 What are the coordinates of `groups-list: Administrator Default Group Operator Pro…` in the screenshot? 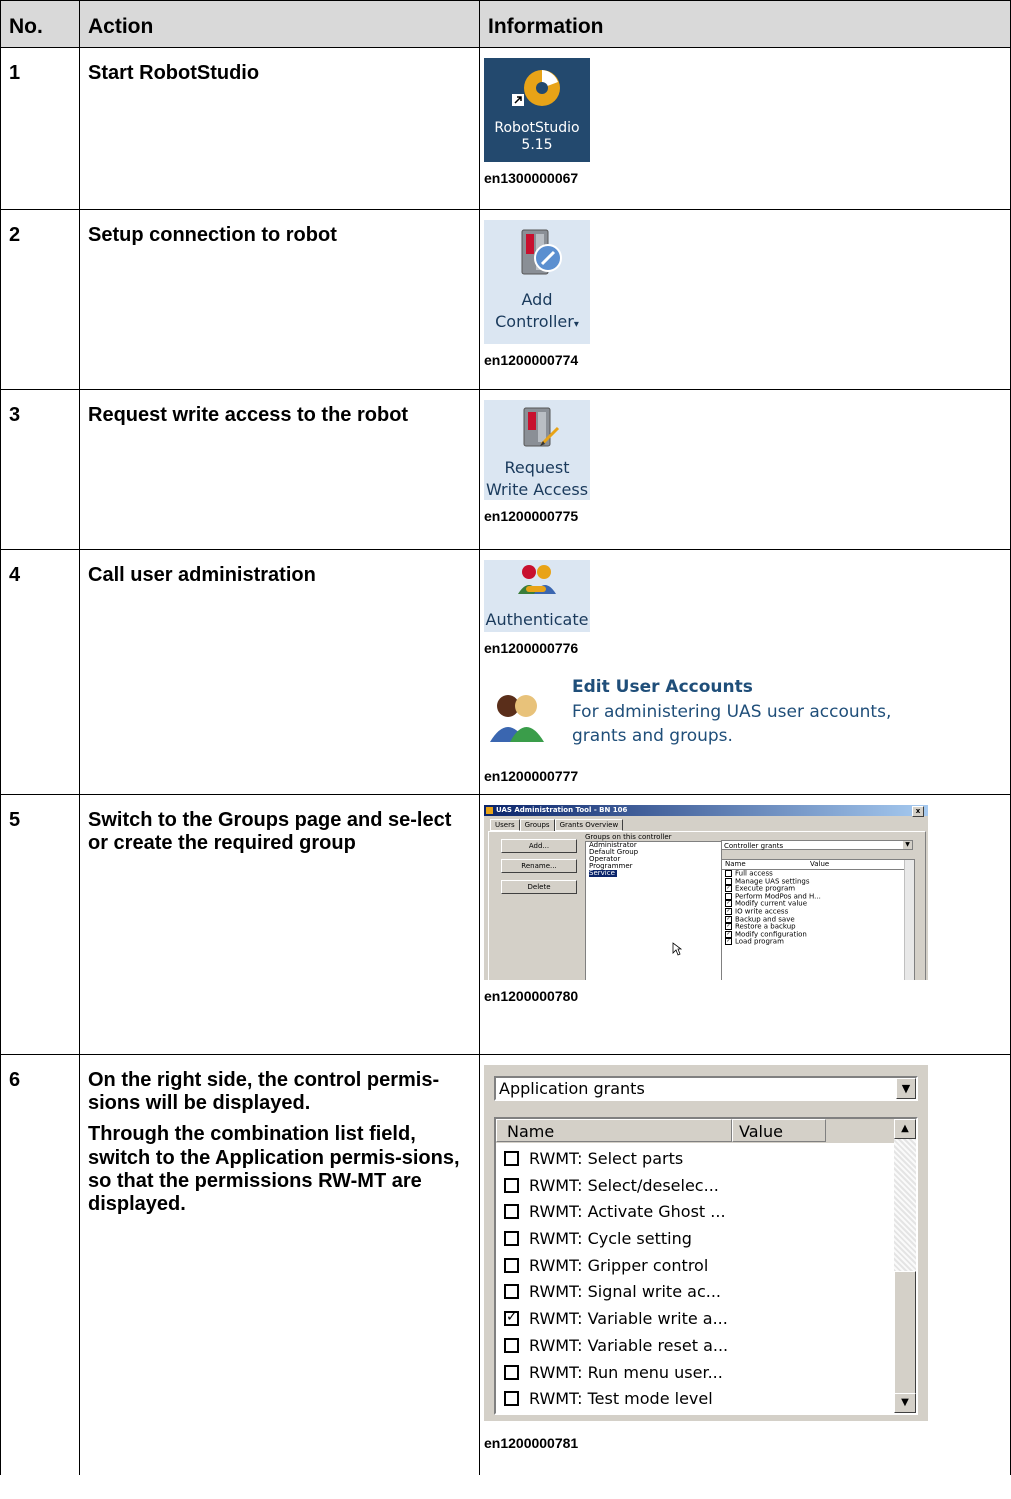 It's located at (653, 910).